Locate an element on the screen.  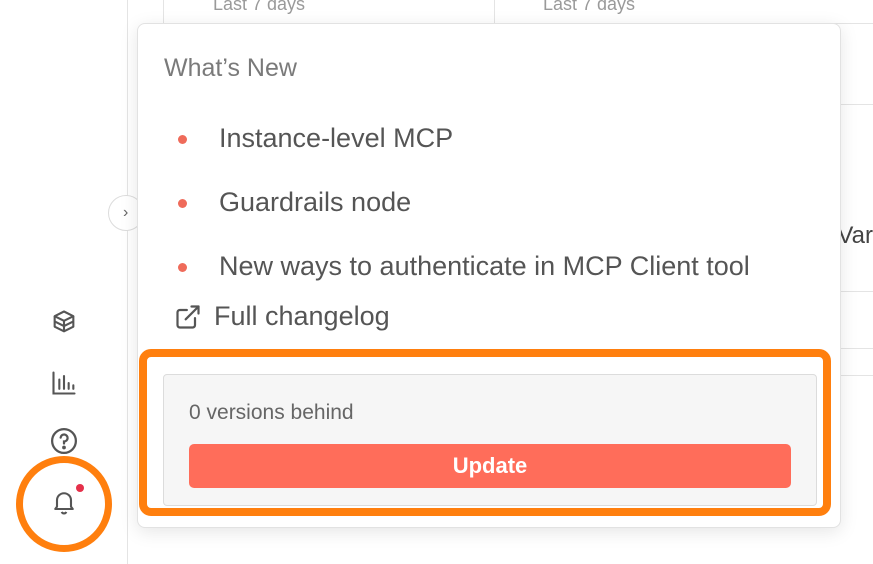
sidebar is located at coordinates (64, 282).